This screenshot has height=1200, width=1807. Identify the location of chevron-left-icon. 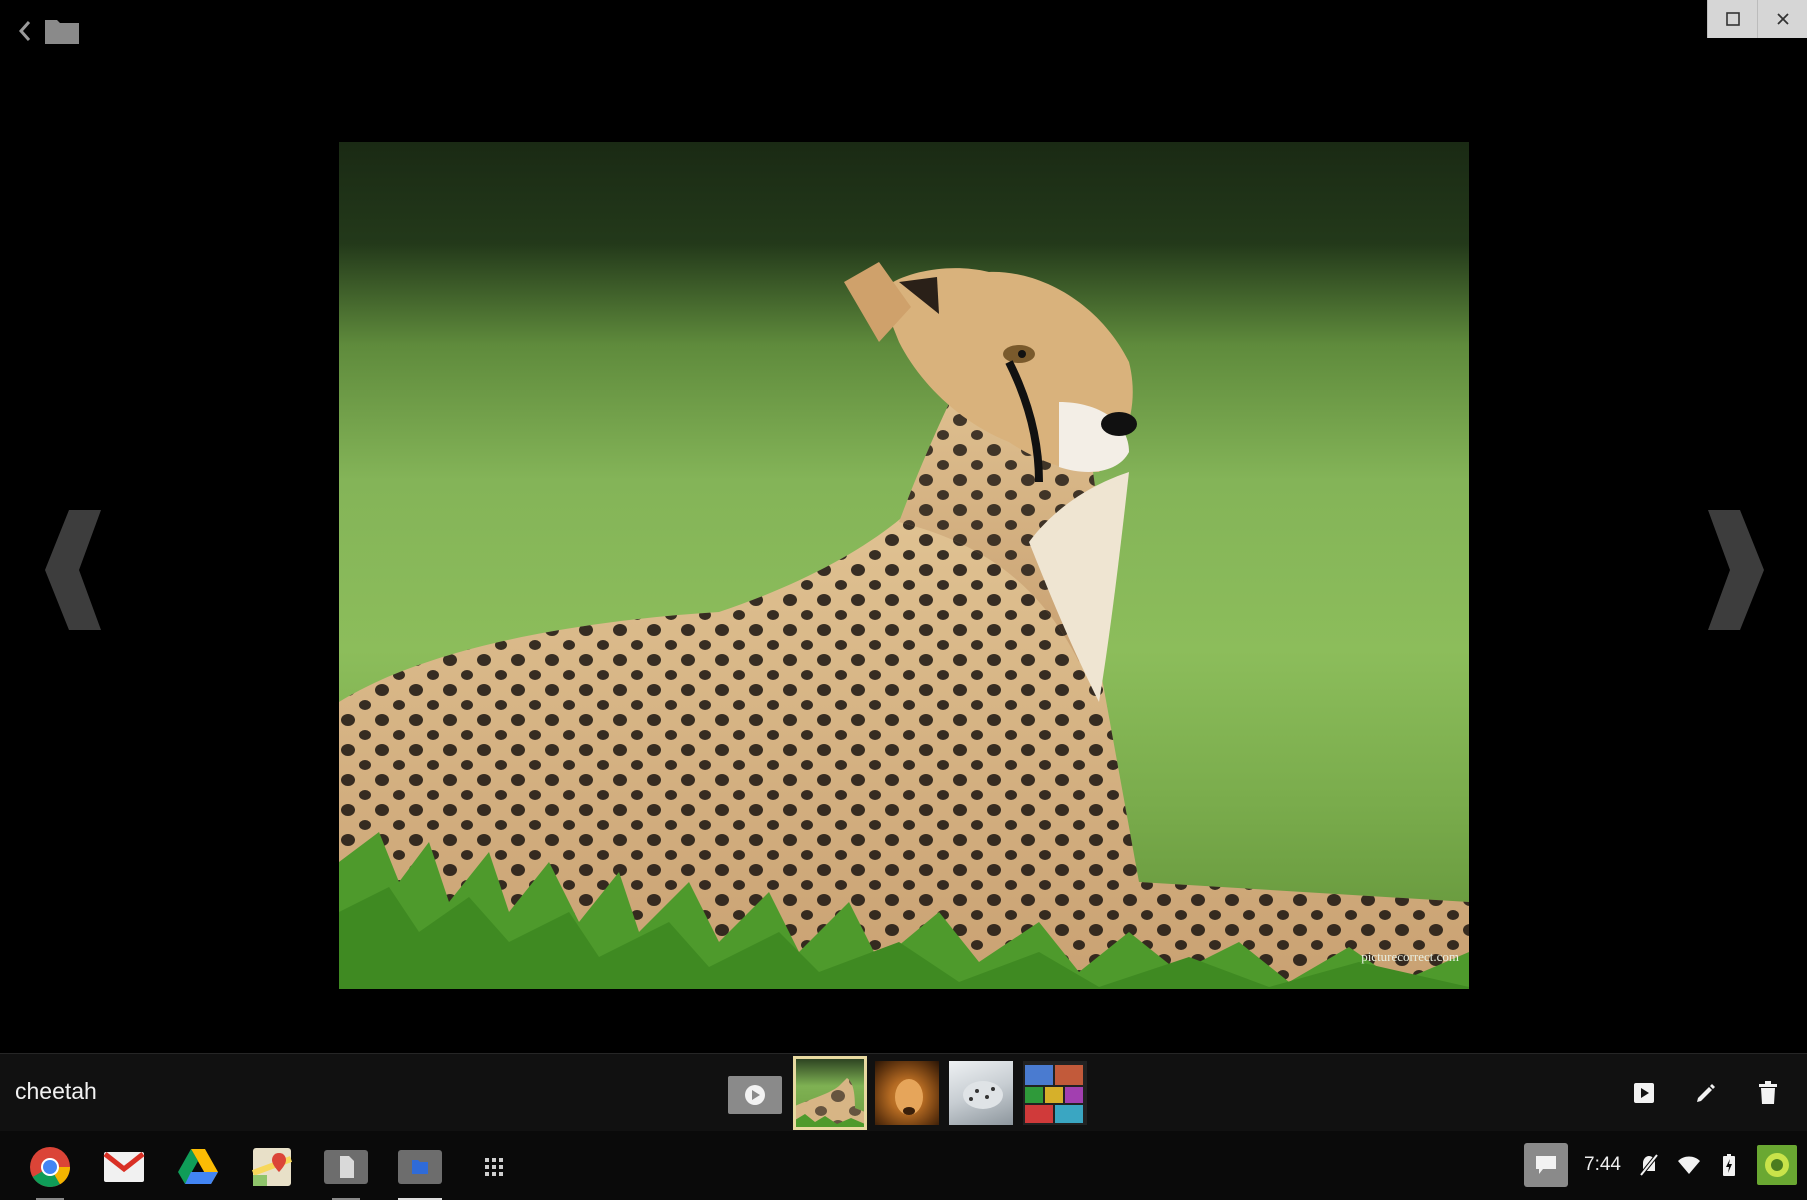
(24, 31).